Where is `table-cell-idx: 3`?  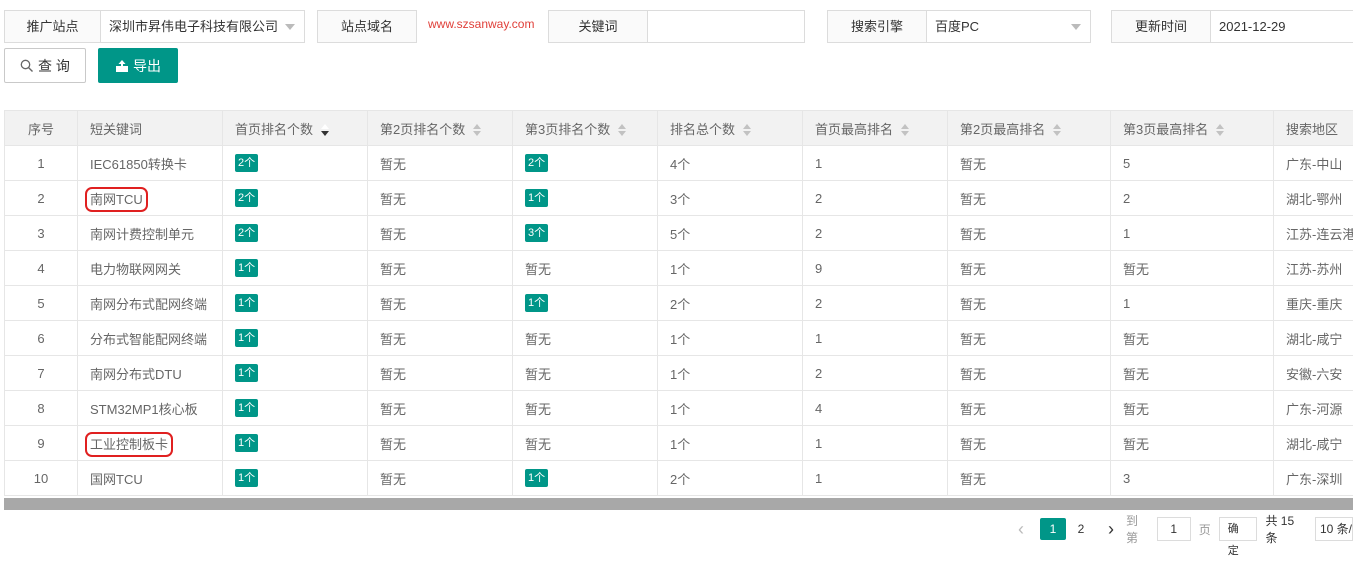
table-cell-idx: 3 is located at coordinates (41, 233).